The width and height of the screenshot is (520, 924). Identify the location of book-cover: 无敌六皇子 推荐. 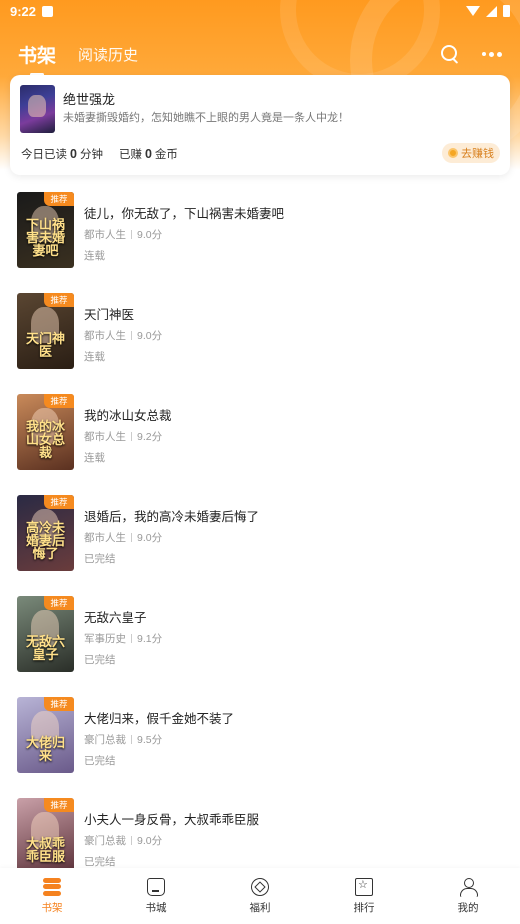
(45, 634).